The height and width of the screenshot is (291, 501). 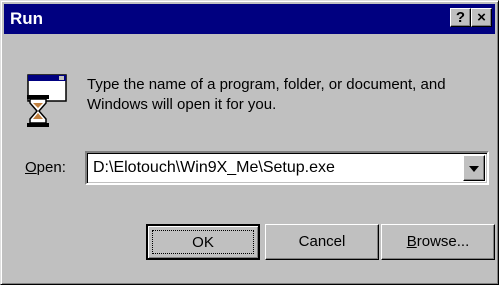 I want to click on open-combobox: D:\Elotouch\Win9X_Me\Setup.exe, so click(x=287, y=168).